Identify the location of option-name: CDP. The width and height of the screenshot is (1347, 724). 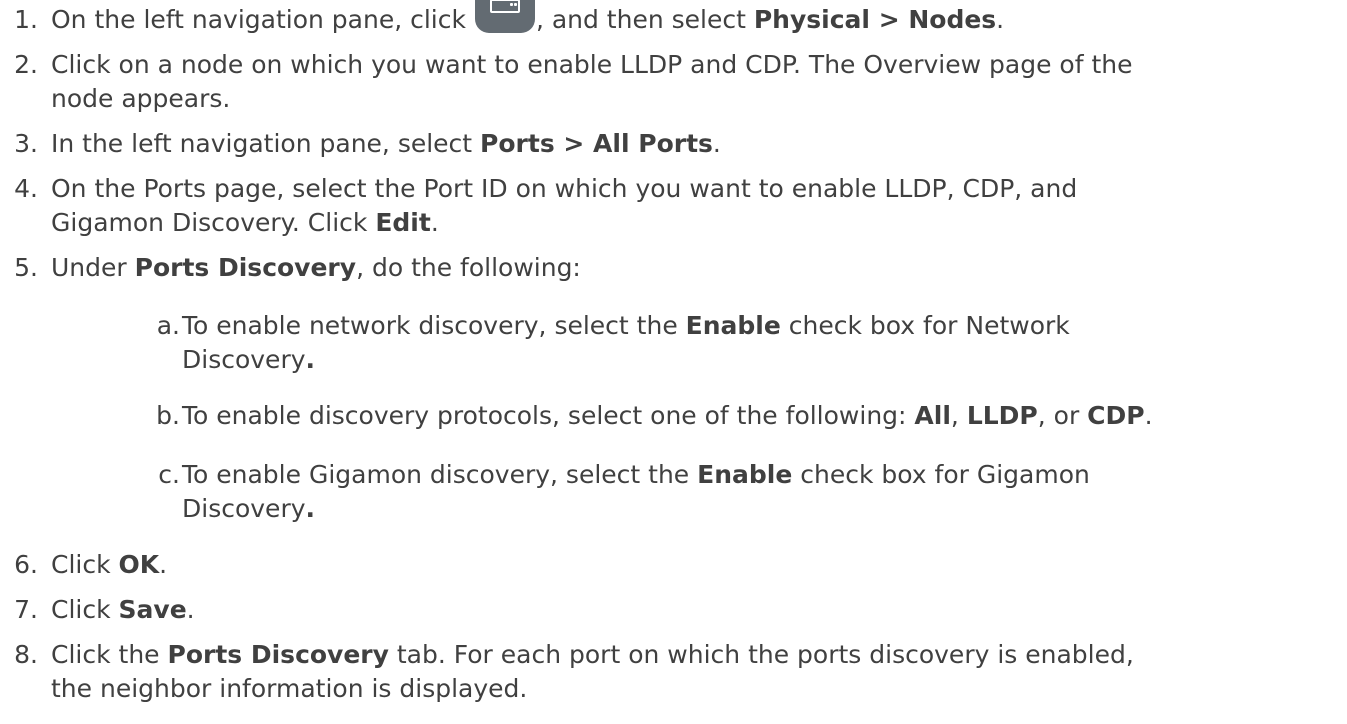
(1116, 415).